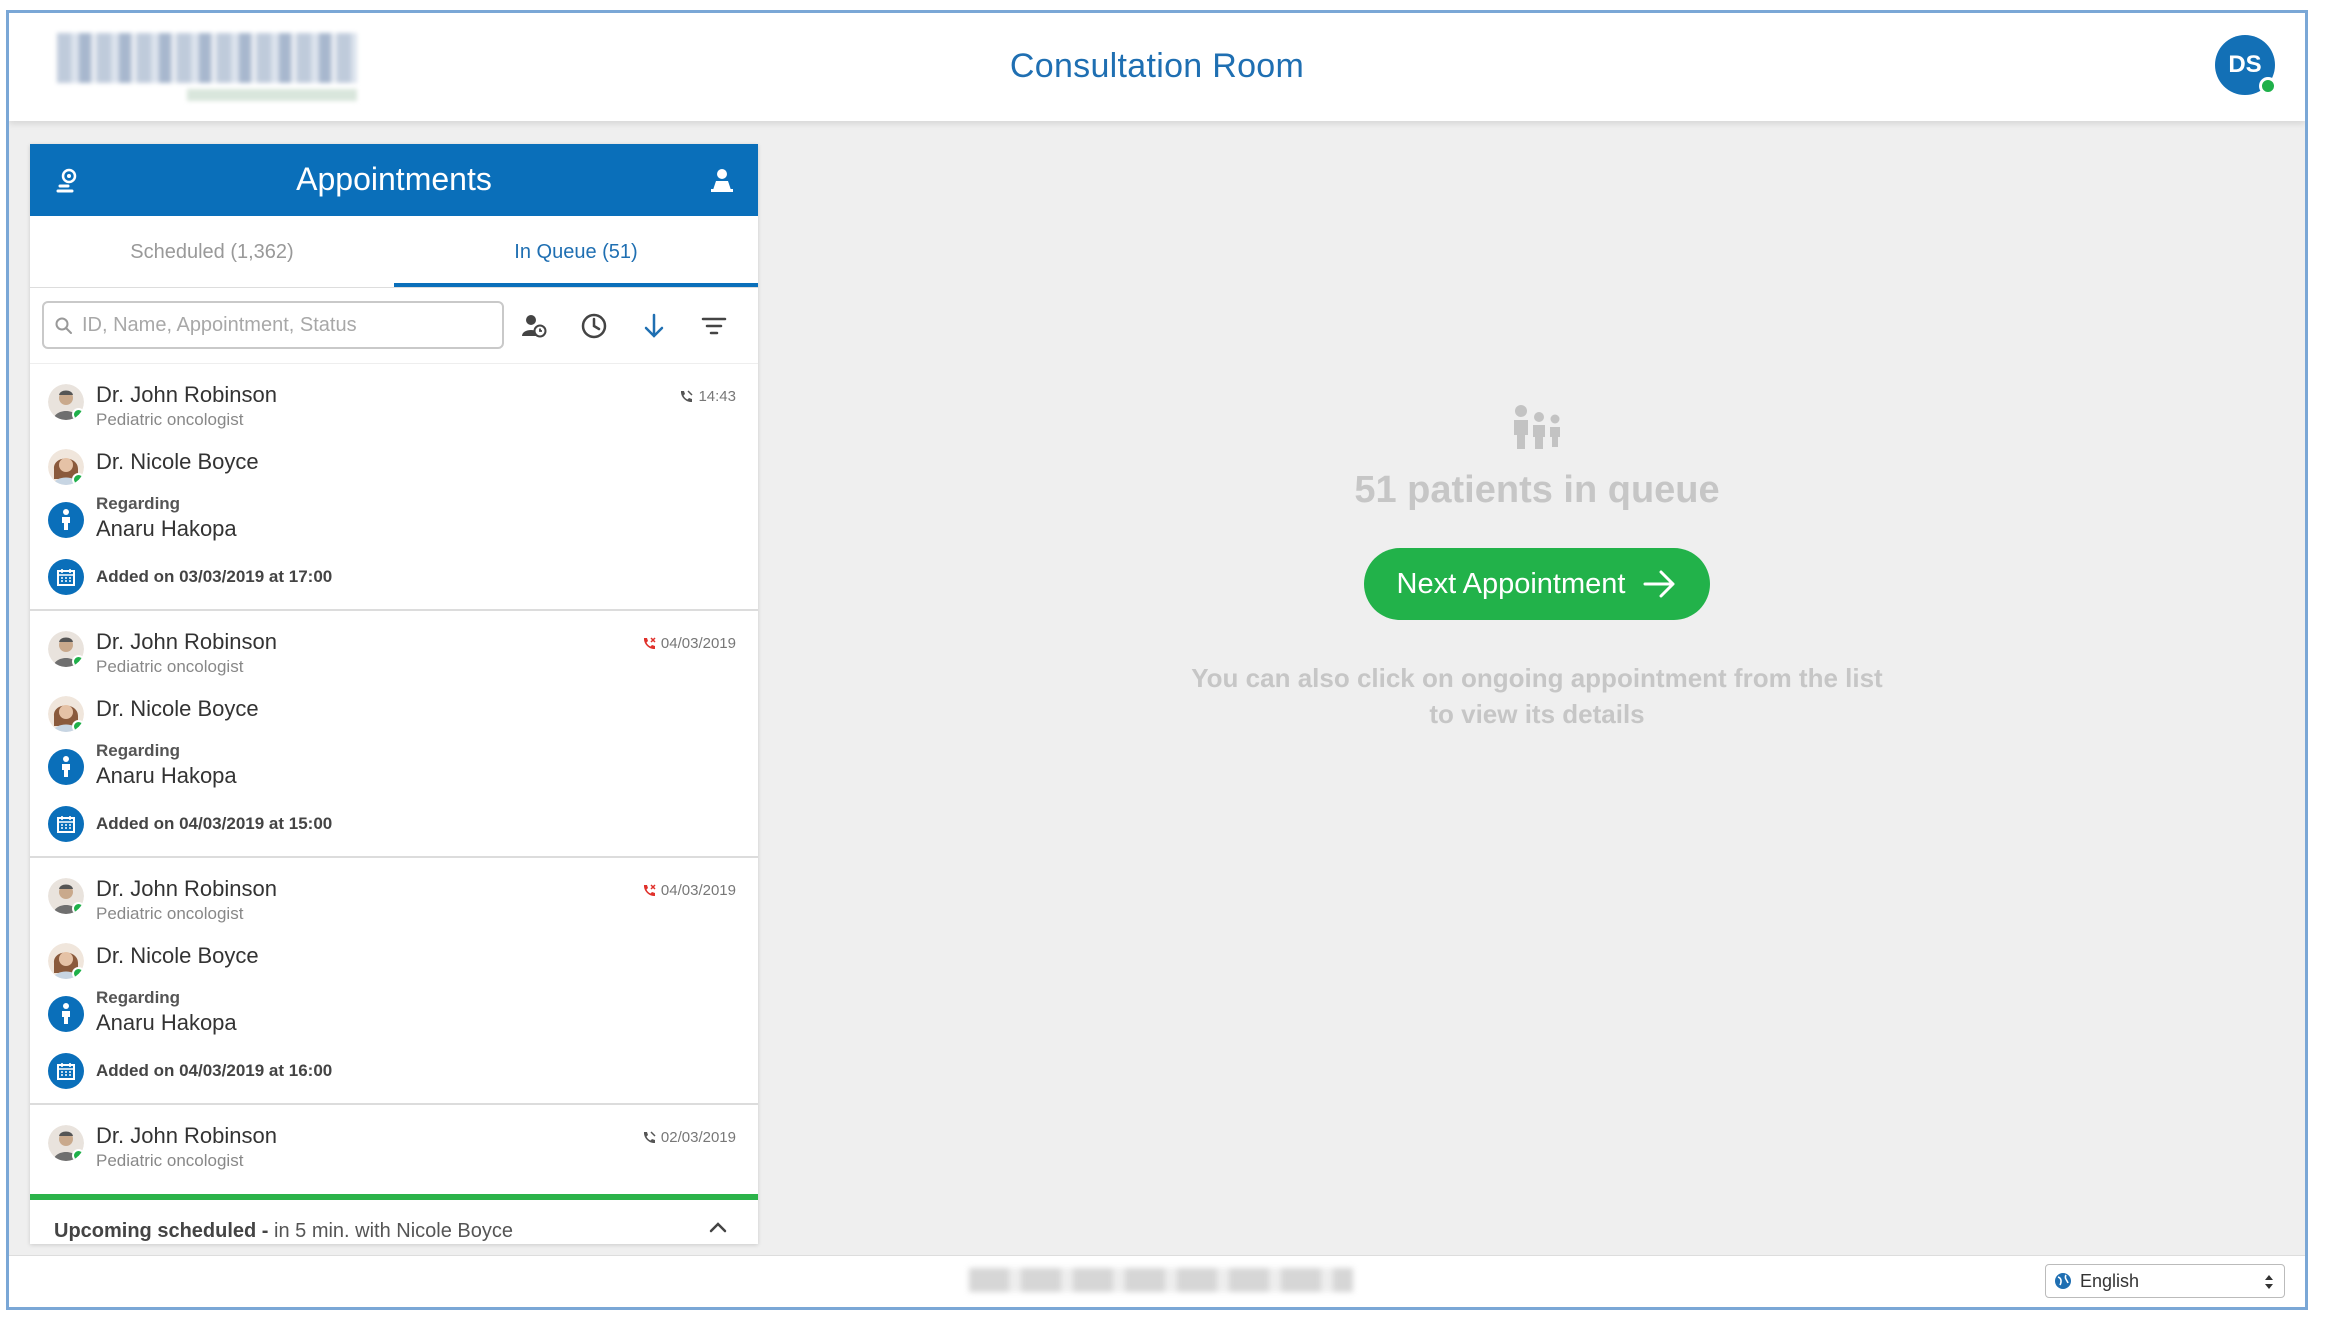 This screenshot has height=1318, width=2328. I want to click on top-header: Consultation Room DS, so click(1157, 67).